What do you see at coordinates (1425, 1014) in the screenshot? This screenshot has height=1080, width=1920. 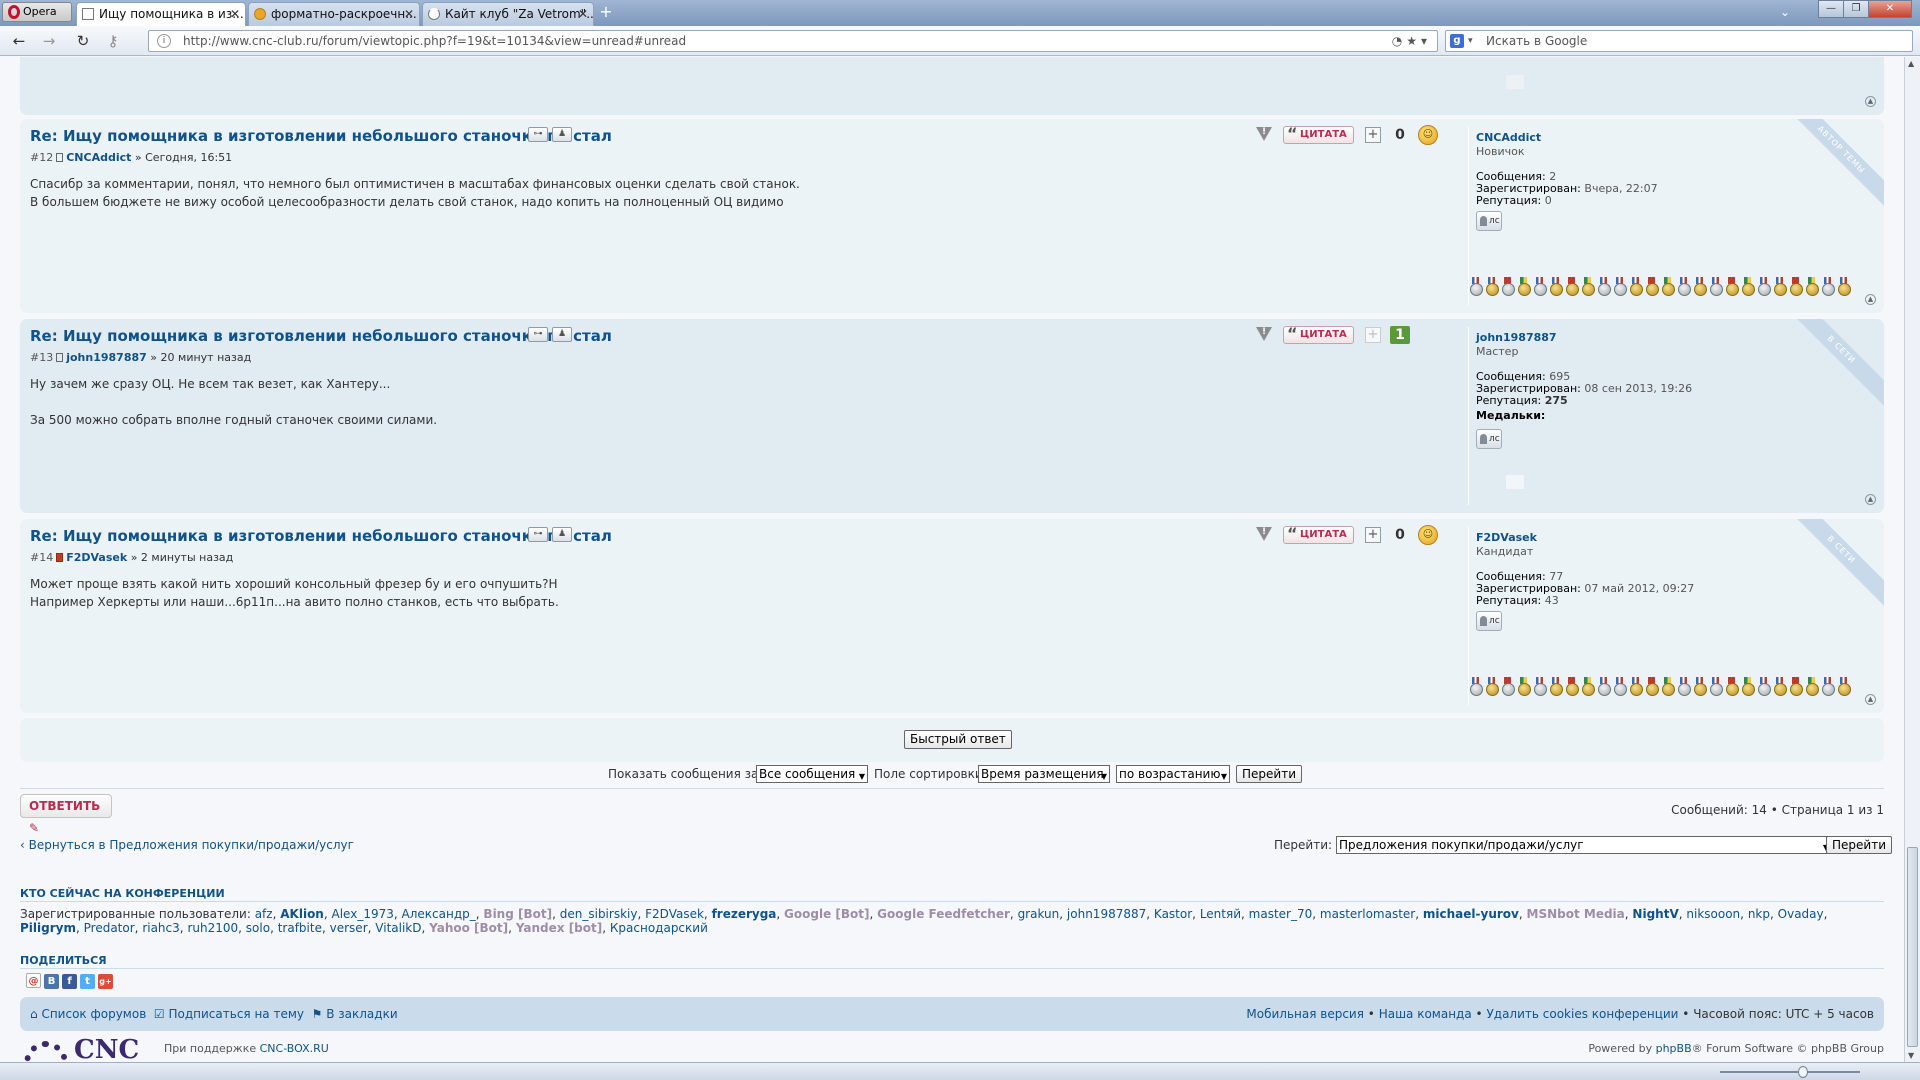 I see `team-link: Наша команда` at bounding box center [1425, 1014].